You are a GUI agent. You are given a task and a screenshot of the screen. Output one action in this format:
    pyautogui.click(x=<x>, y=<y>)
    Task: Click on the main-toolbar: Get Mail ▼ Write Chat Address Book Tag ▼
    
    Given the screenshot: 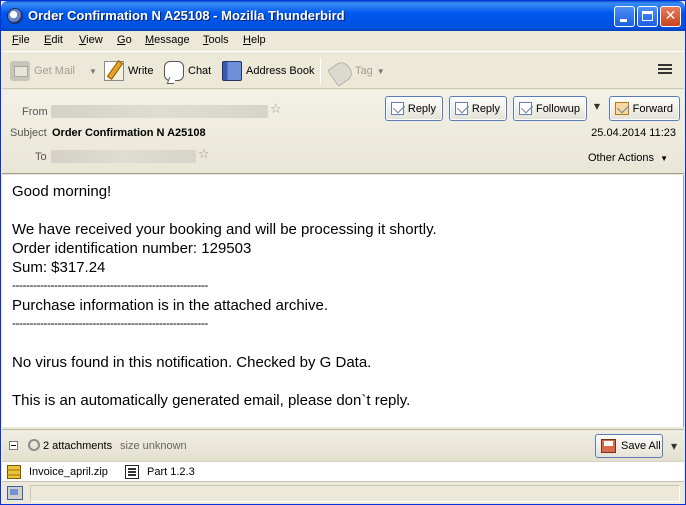 What is the action you would take?
    pyautogui.click(x=343, y=70)
    